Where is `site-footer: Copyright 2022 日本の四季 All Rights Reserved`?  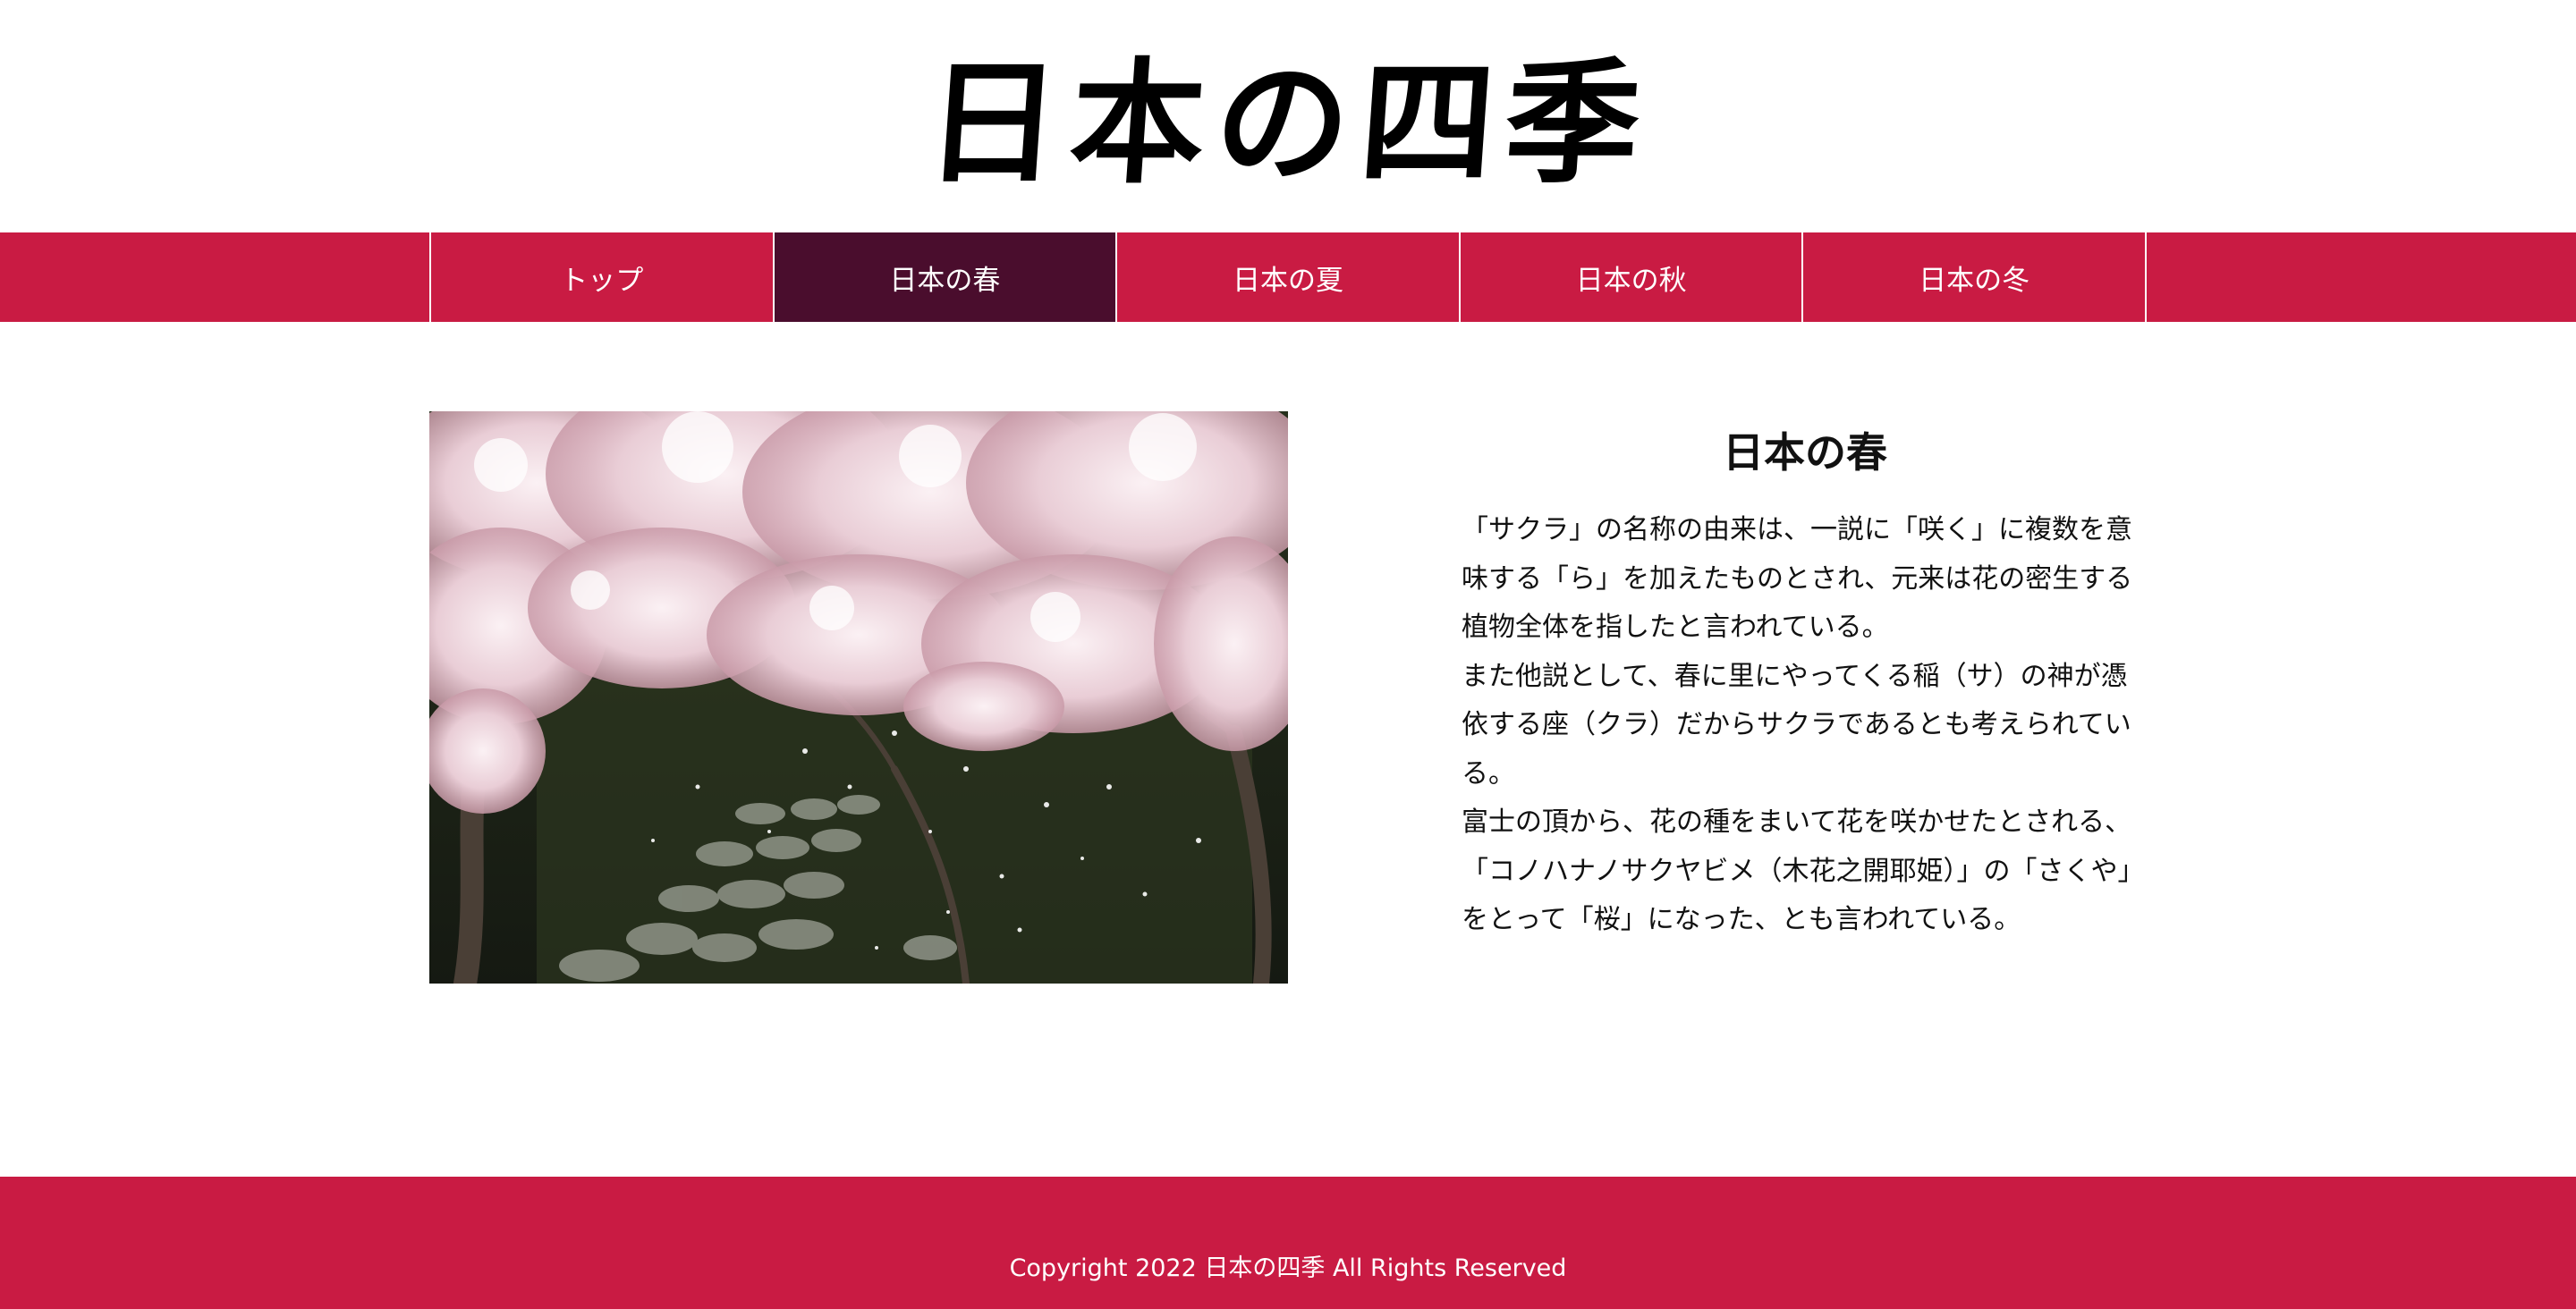
site-footer: Copyright 2022 日本の四季 All Rights Reserved is located at coordinates (1288, 1243).